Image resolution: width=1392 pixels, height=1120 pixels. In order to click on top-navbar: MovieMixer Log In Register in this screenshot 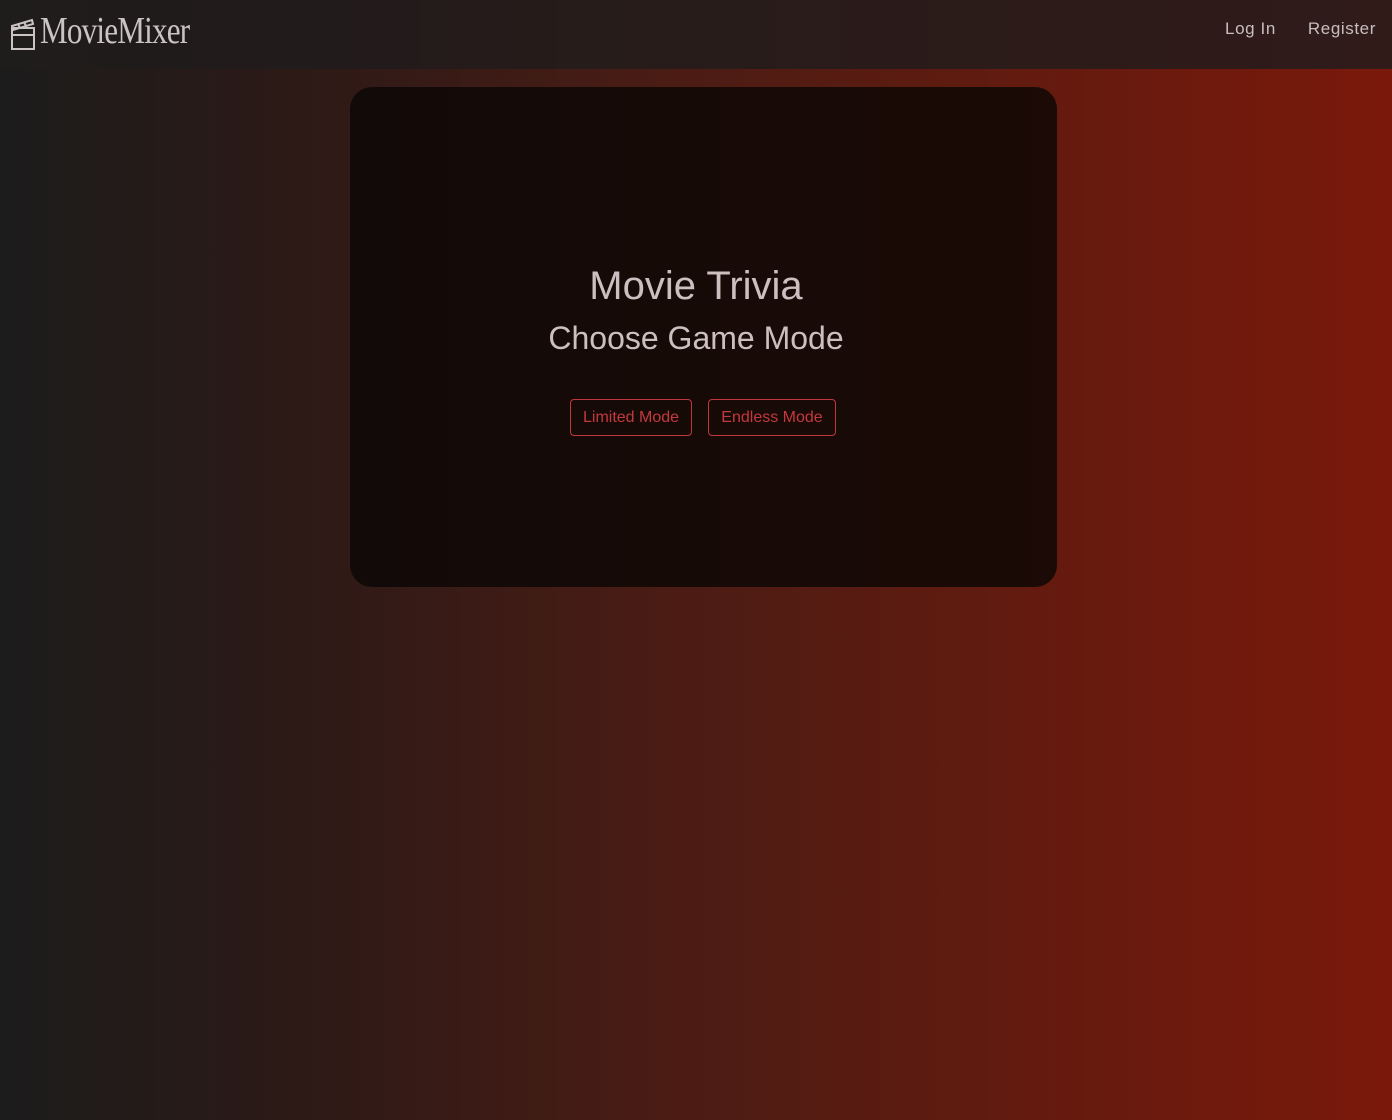, I will do `click(696, 34)`.